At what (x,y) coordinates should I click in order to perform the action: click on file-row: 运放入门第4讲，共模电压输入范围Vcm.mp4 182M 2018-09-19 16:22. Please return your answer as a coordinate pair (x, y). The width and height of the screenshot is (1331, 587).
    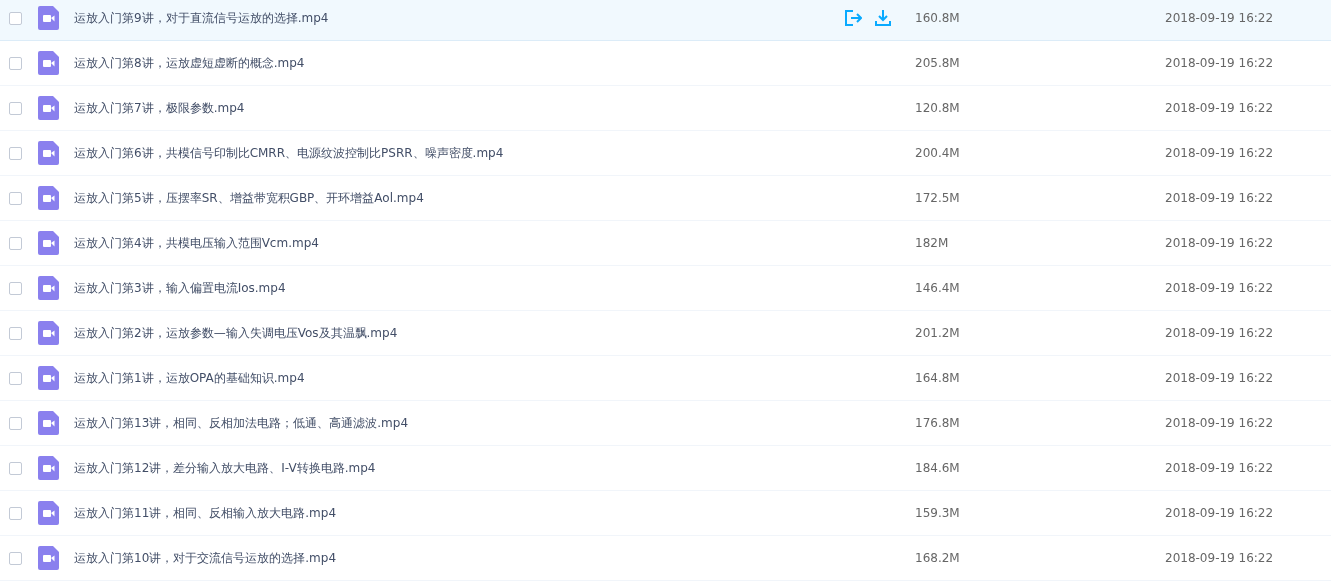
    Looking at the image, I should click on (665, 243).